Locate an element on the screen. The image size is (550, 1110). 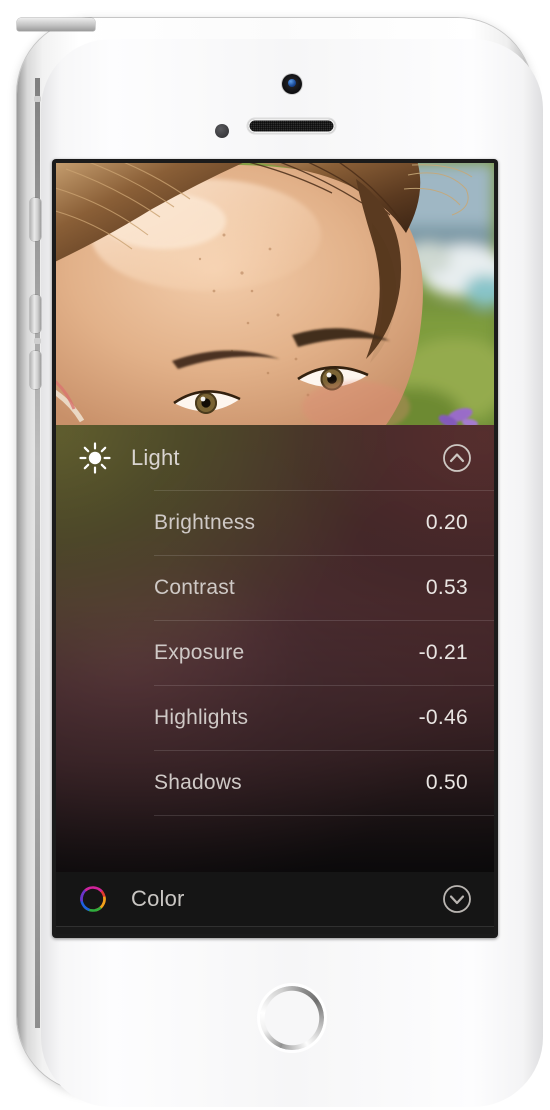
adjustment-label: Brightness is located at coordinates (205, 522).